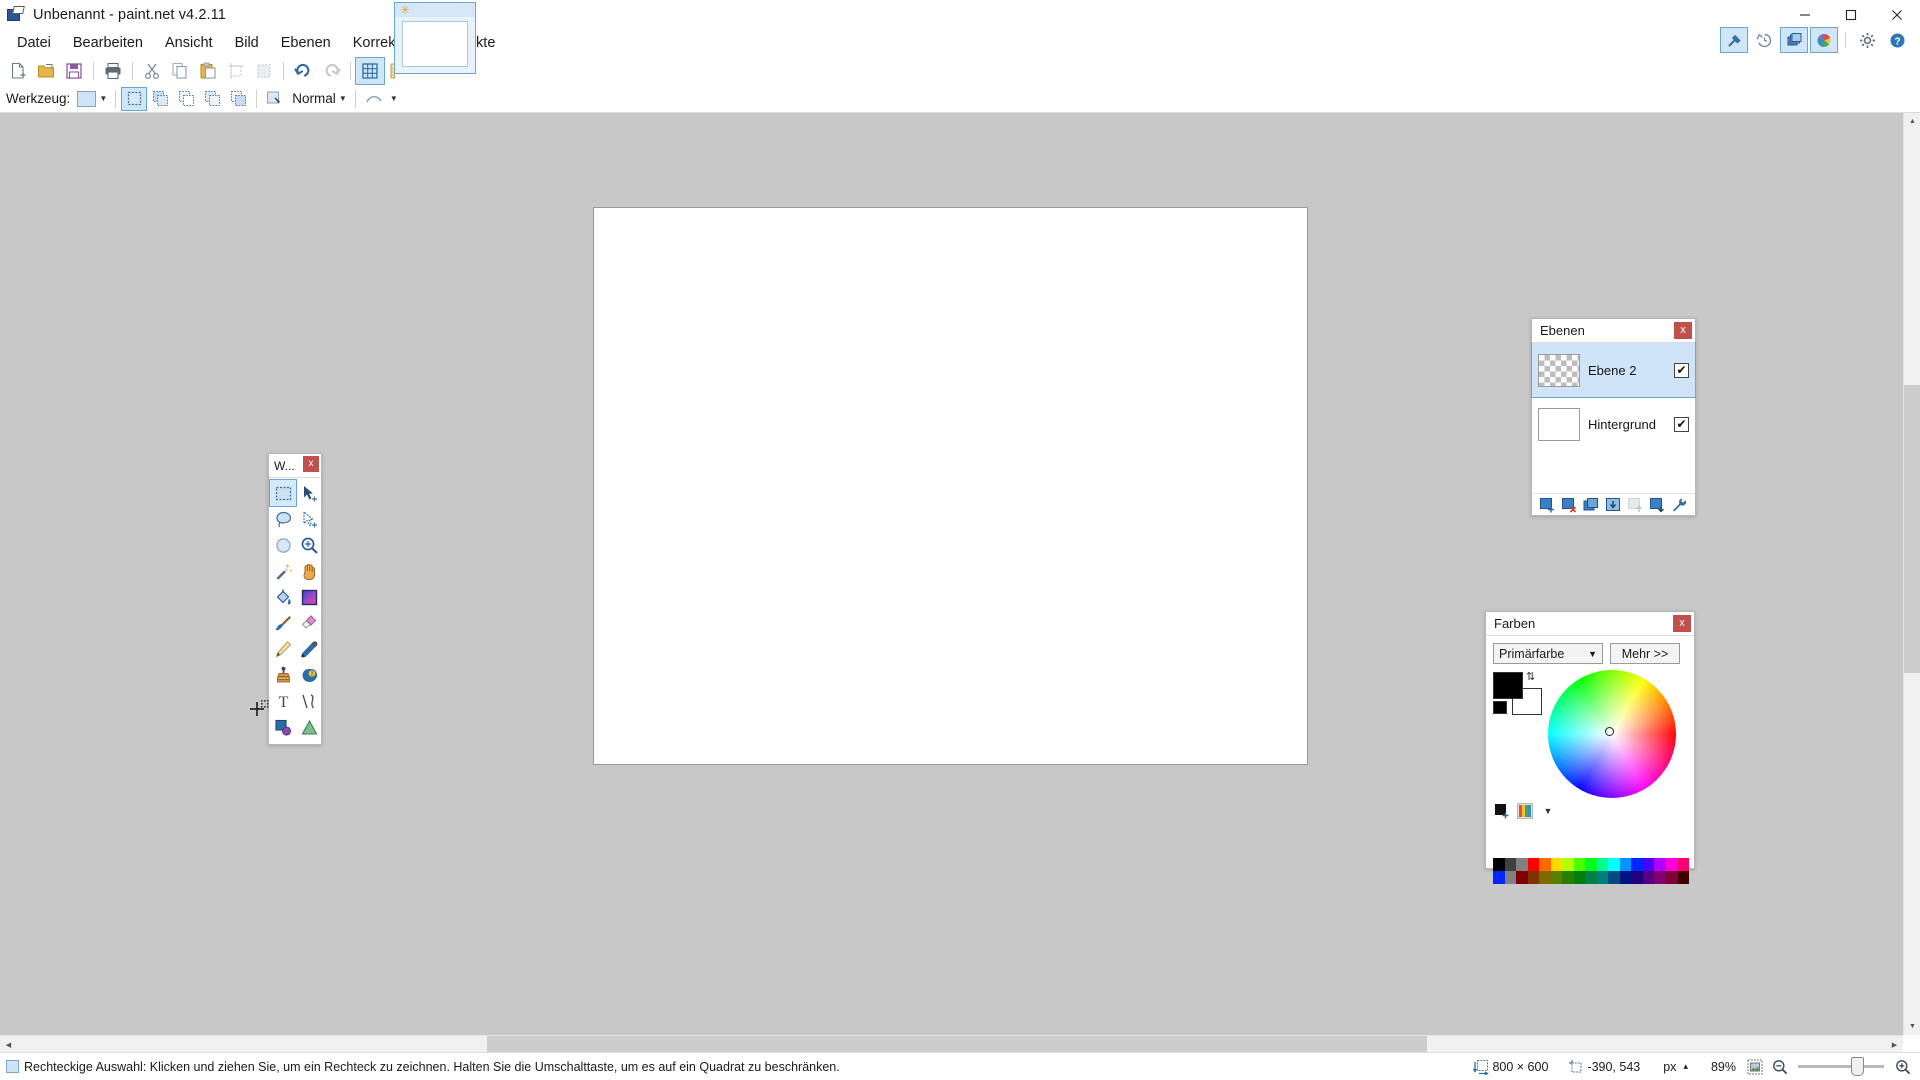 This screenshot has height=1080, width=1920. What do you see at coordinates (1613, 331) in the screenshot?
I see `layers-panel-titlebar: Ebenen x` at bounding box center [1613, 331].